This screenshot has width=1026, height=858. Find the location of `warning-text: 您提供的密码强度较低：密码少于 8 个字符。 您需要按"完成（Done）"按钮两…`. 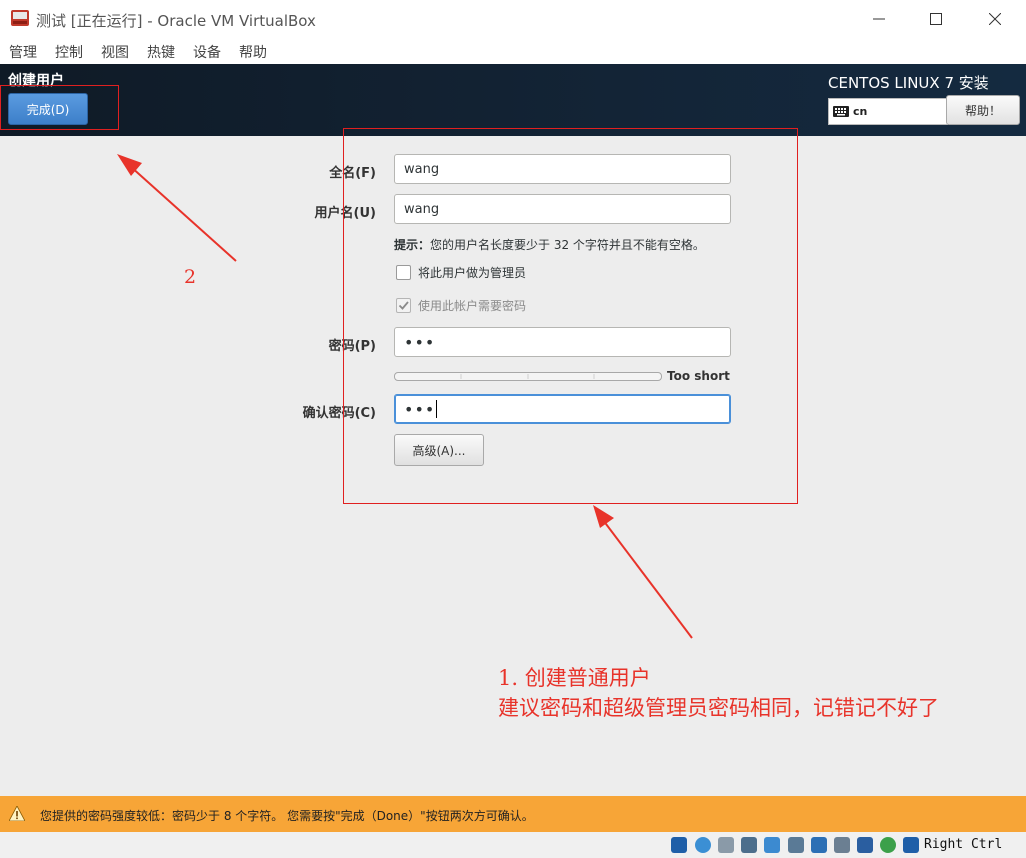

warning-text: 您提供的密码强度较低：密码少于 8 个字符。 您需要按"完成（Done）"按钮两… is located at coordinates (287, 816).